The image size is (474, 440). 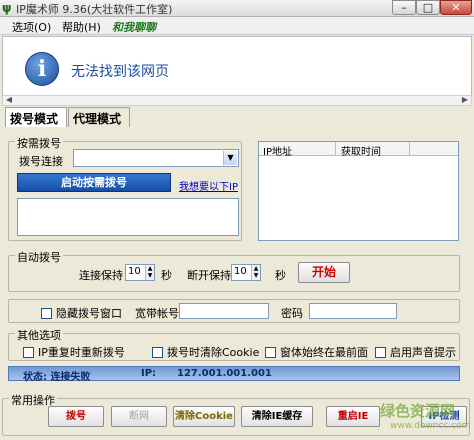 What do you see at coordinates (39, 335) in the screenshot?
I see `other-options-title: 其他选项` at bounding box center [39, 335].